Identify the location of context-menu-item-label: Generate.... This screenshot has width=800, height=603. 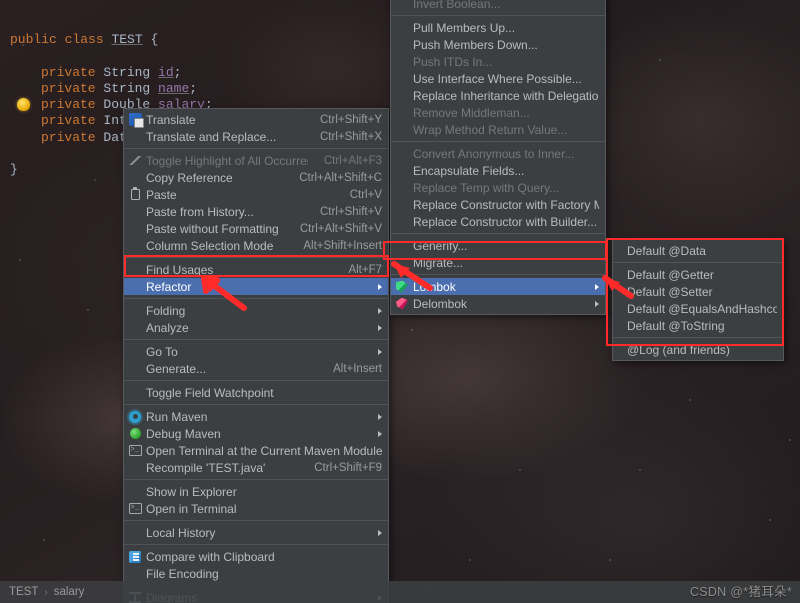
(176, 368).